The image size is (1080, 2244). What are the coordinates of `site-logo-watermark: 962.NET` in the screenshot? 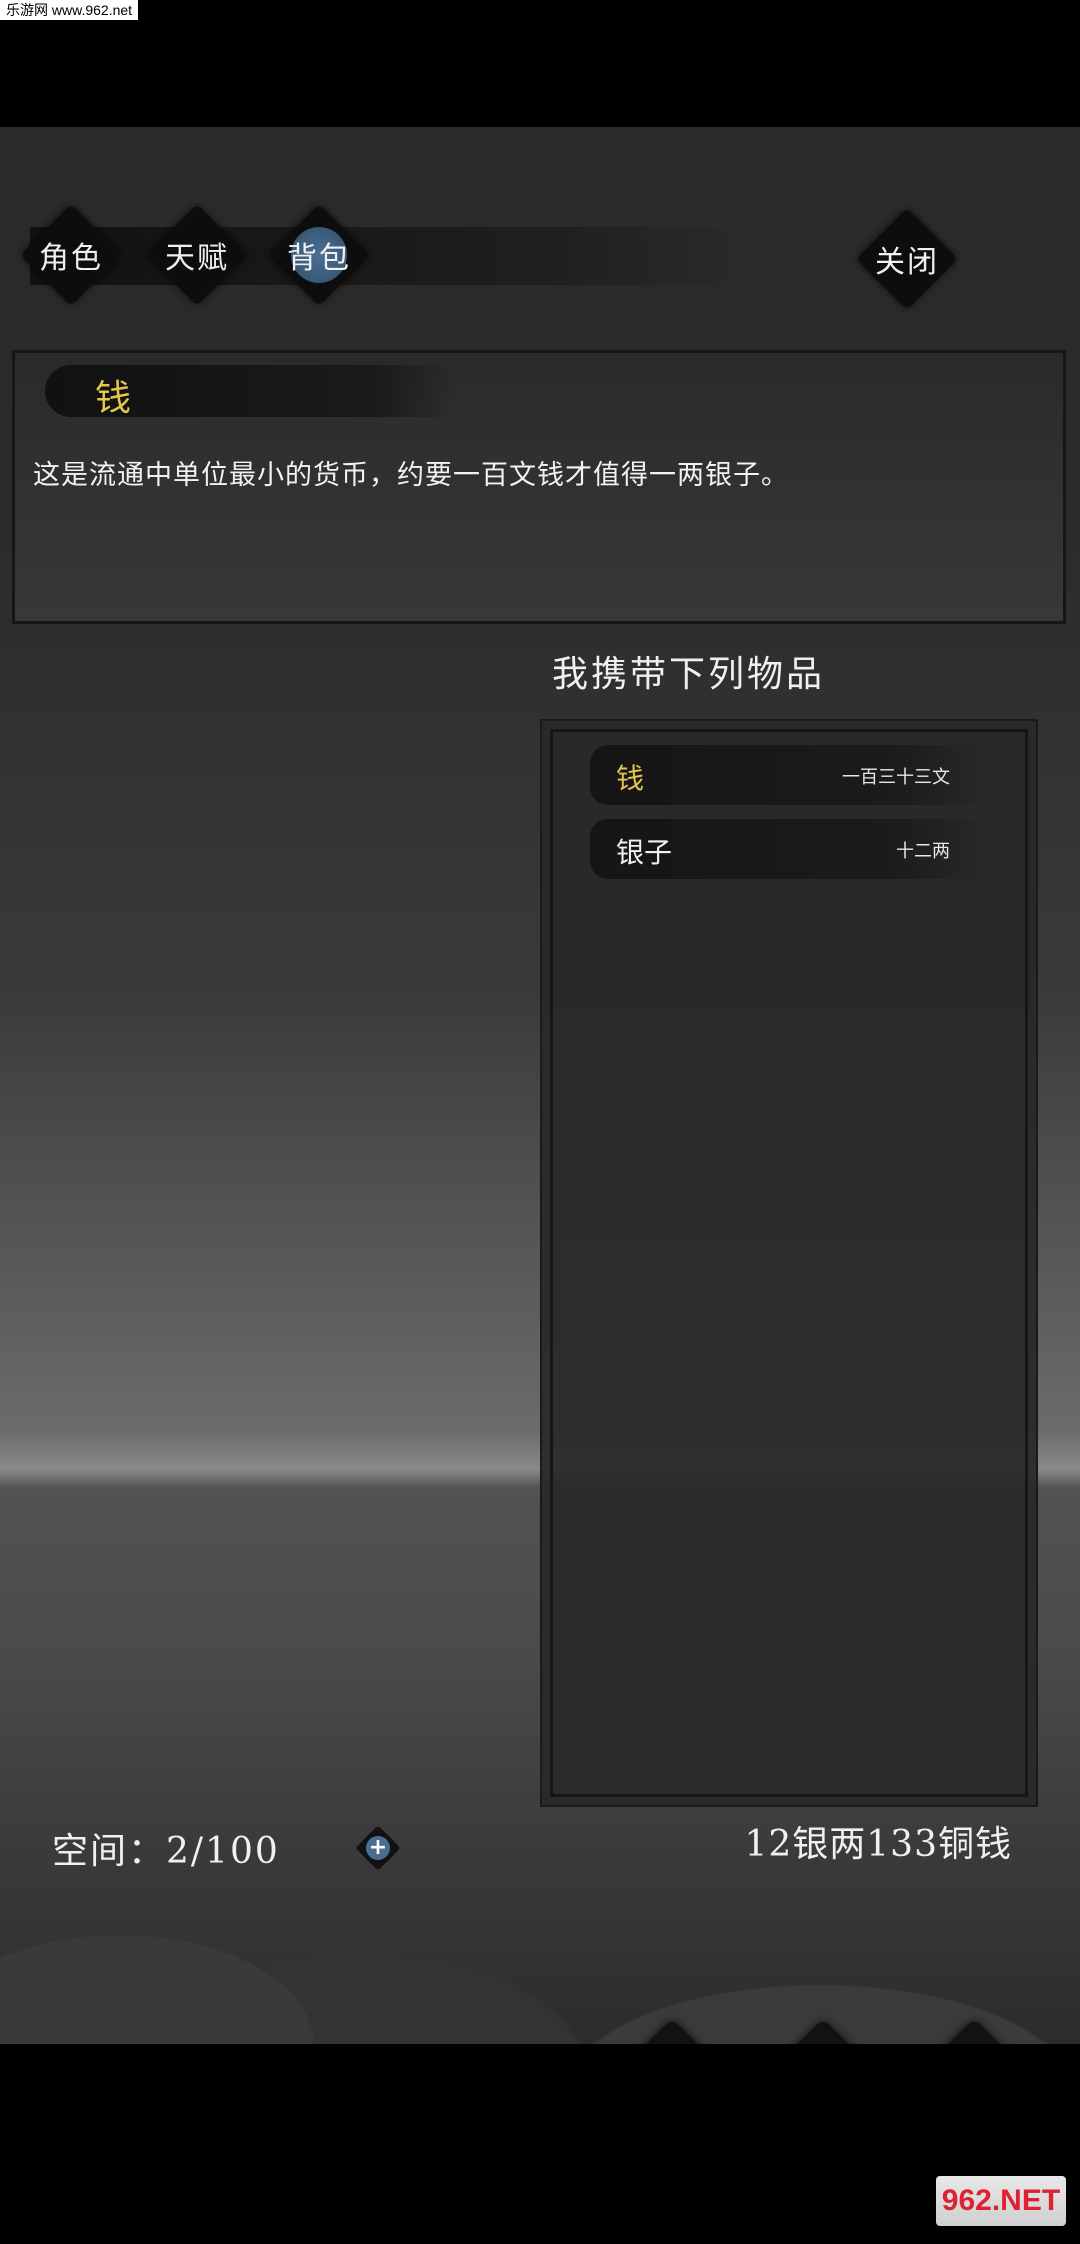 It's located at (1001, 2201).